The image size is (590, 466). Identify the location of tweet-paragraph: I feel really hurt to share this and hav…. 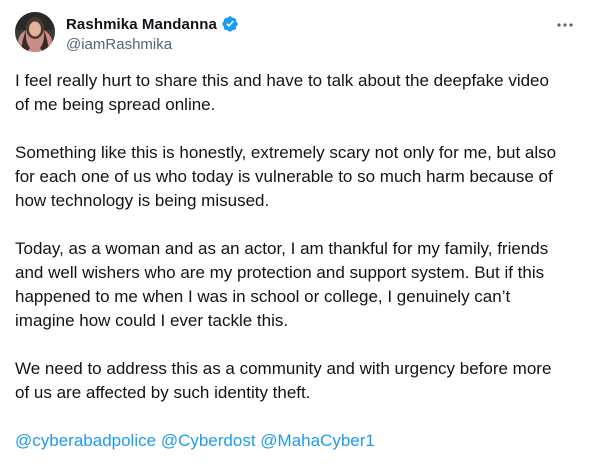
(282, 92).